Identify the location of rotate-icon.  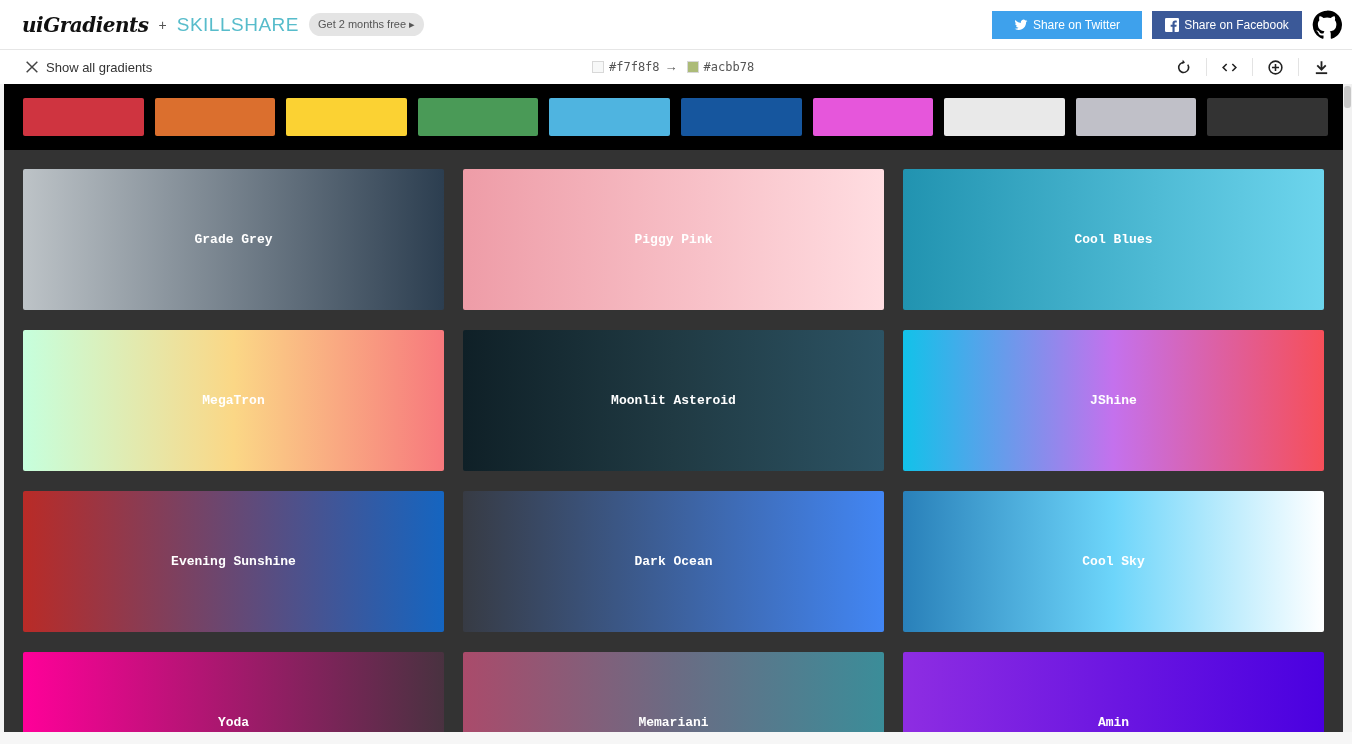
(1183, 67).